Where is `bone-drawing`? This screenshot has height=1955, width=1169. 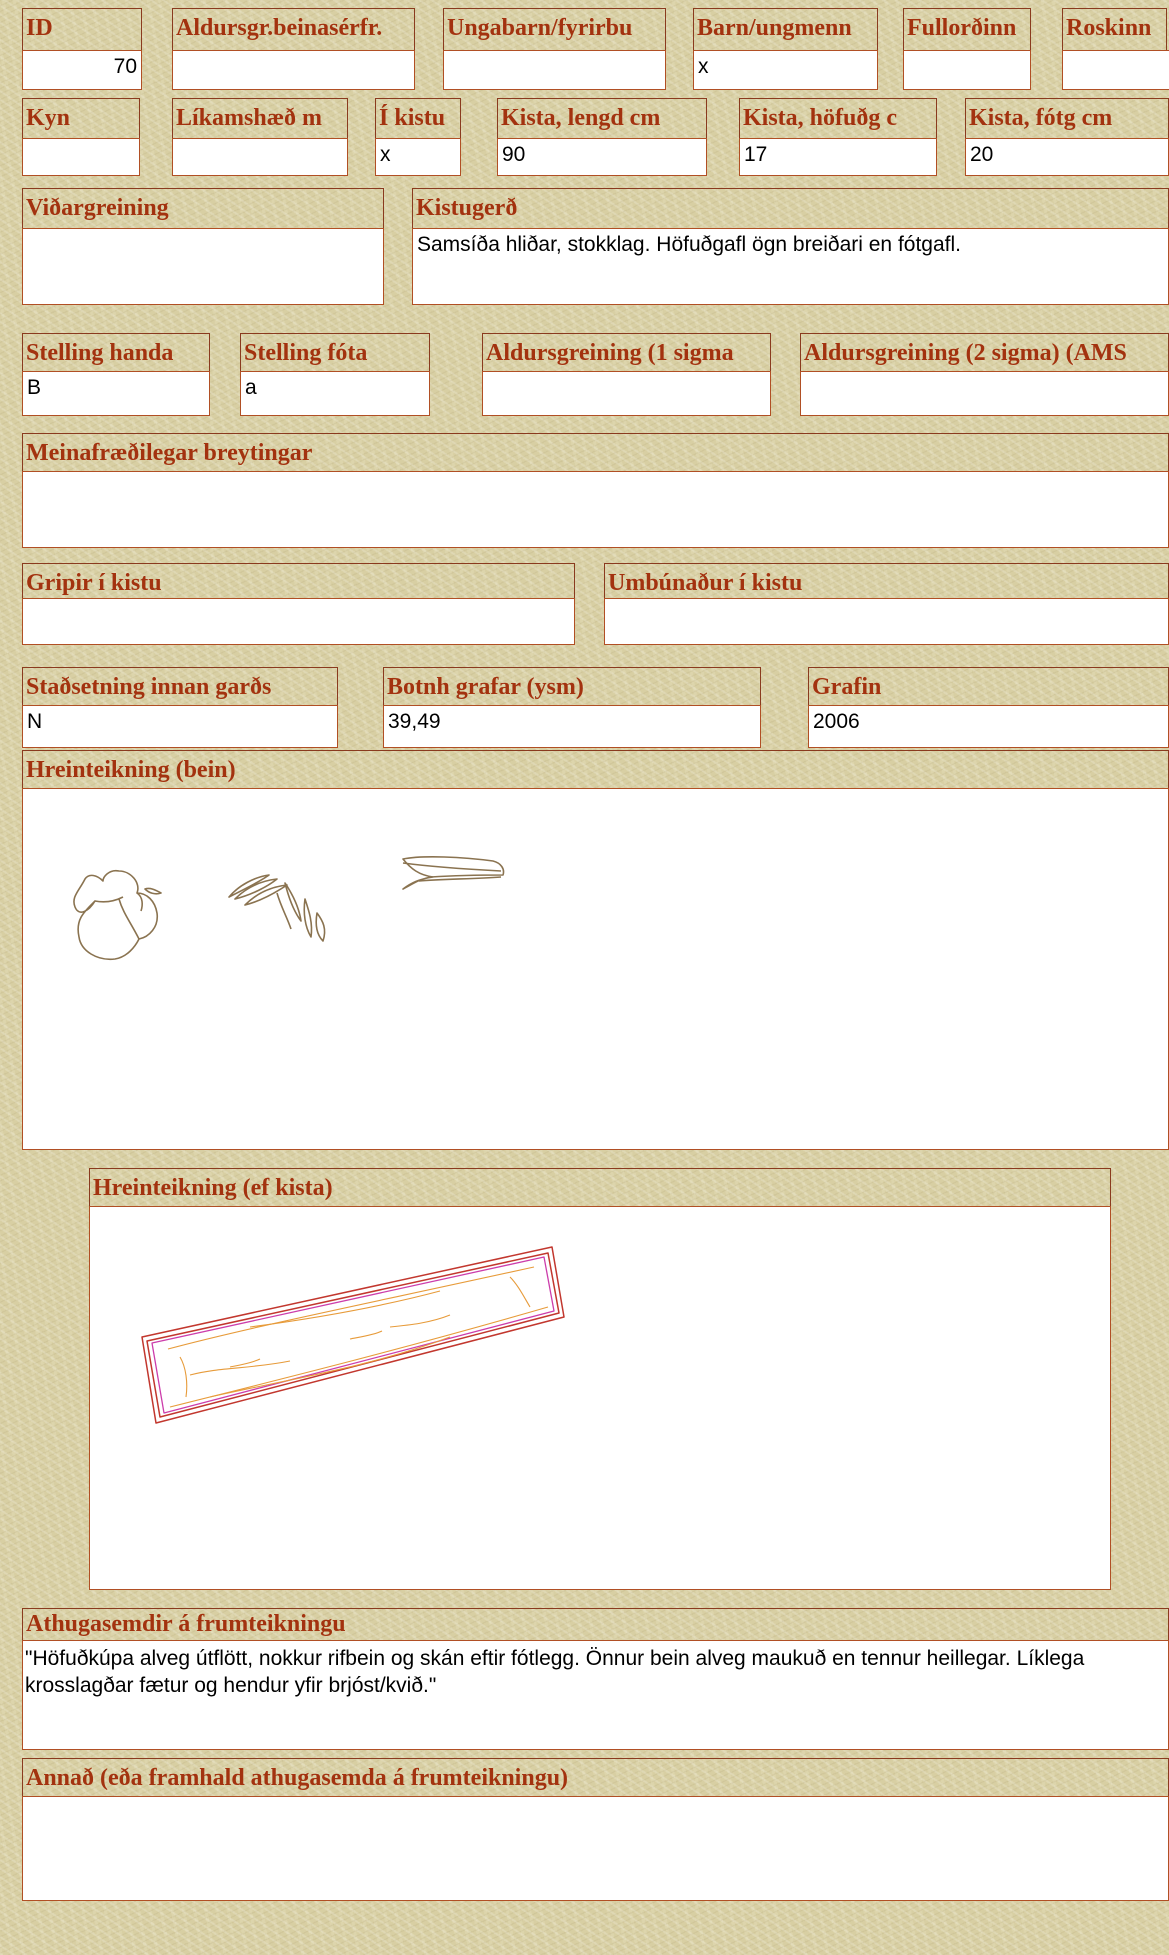 bone-drawing is located at coordinates (289, 908).